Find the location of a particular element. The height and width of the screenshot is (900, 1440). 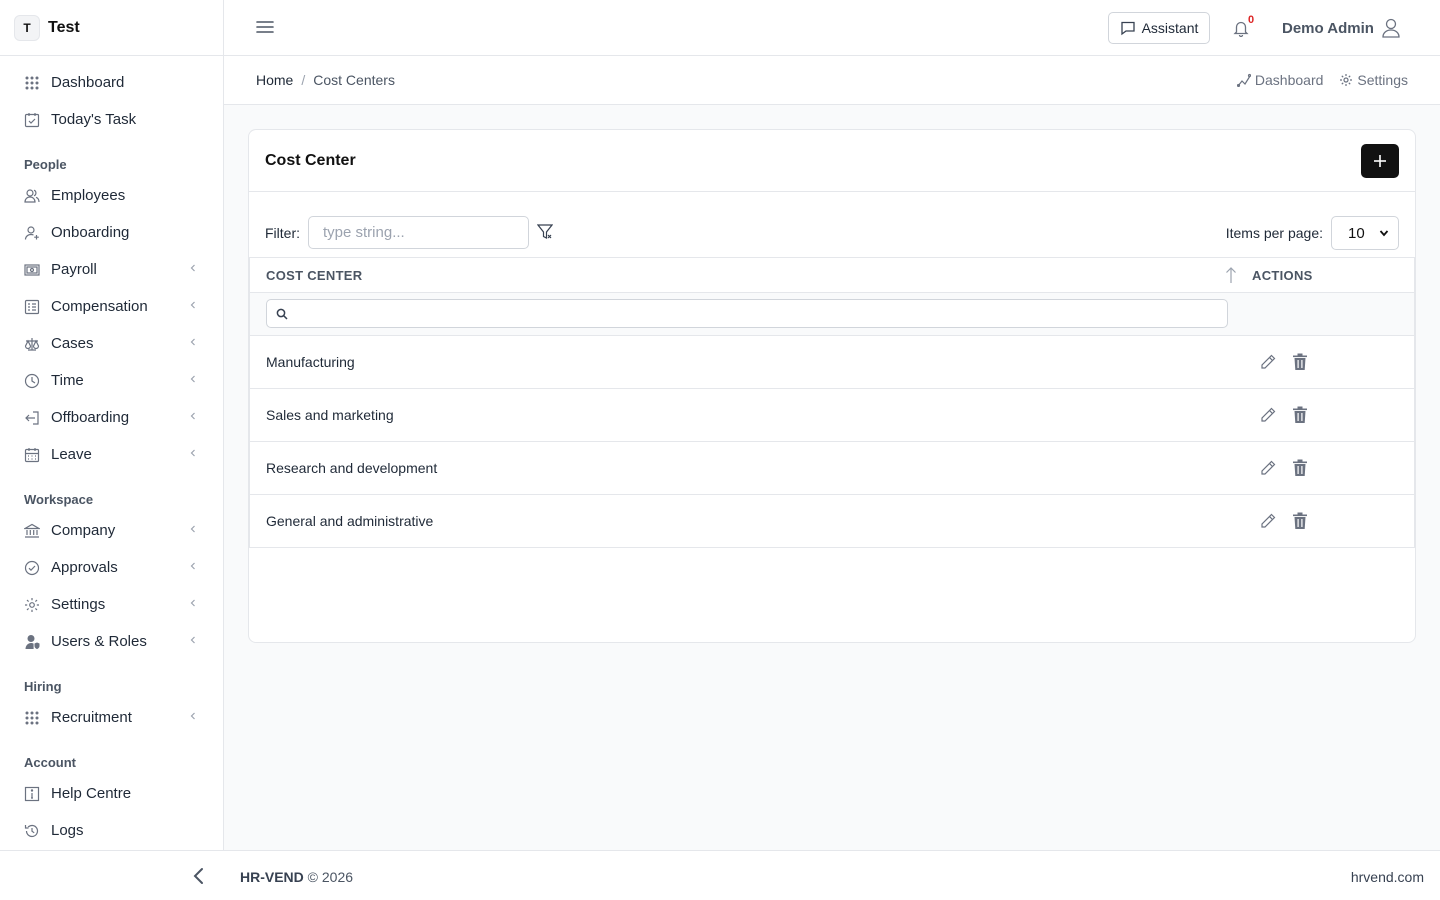

column-header-cost-center: COST CENTER is located at coordinates (314, 275).